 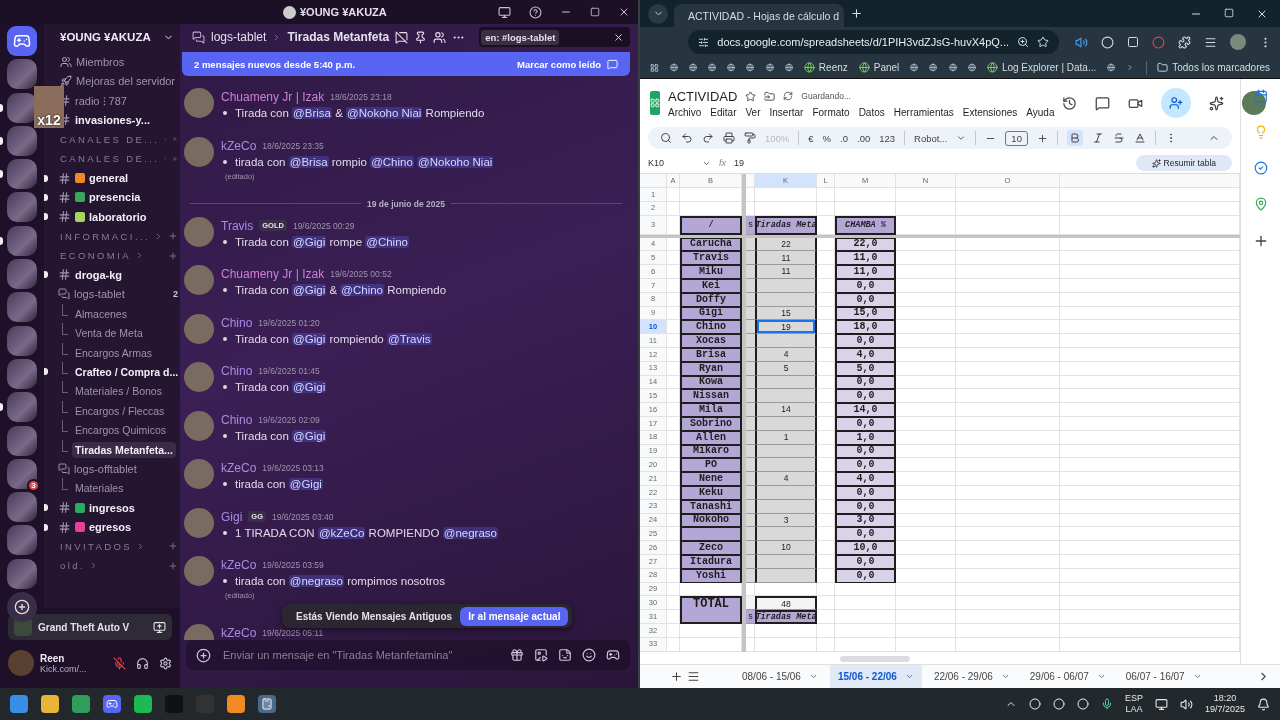 I want to click on channel-item: radio ⁝ 787, so click(x=101, y=100).